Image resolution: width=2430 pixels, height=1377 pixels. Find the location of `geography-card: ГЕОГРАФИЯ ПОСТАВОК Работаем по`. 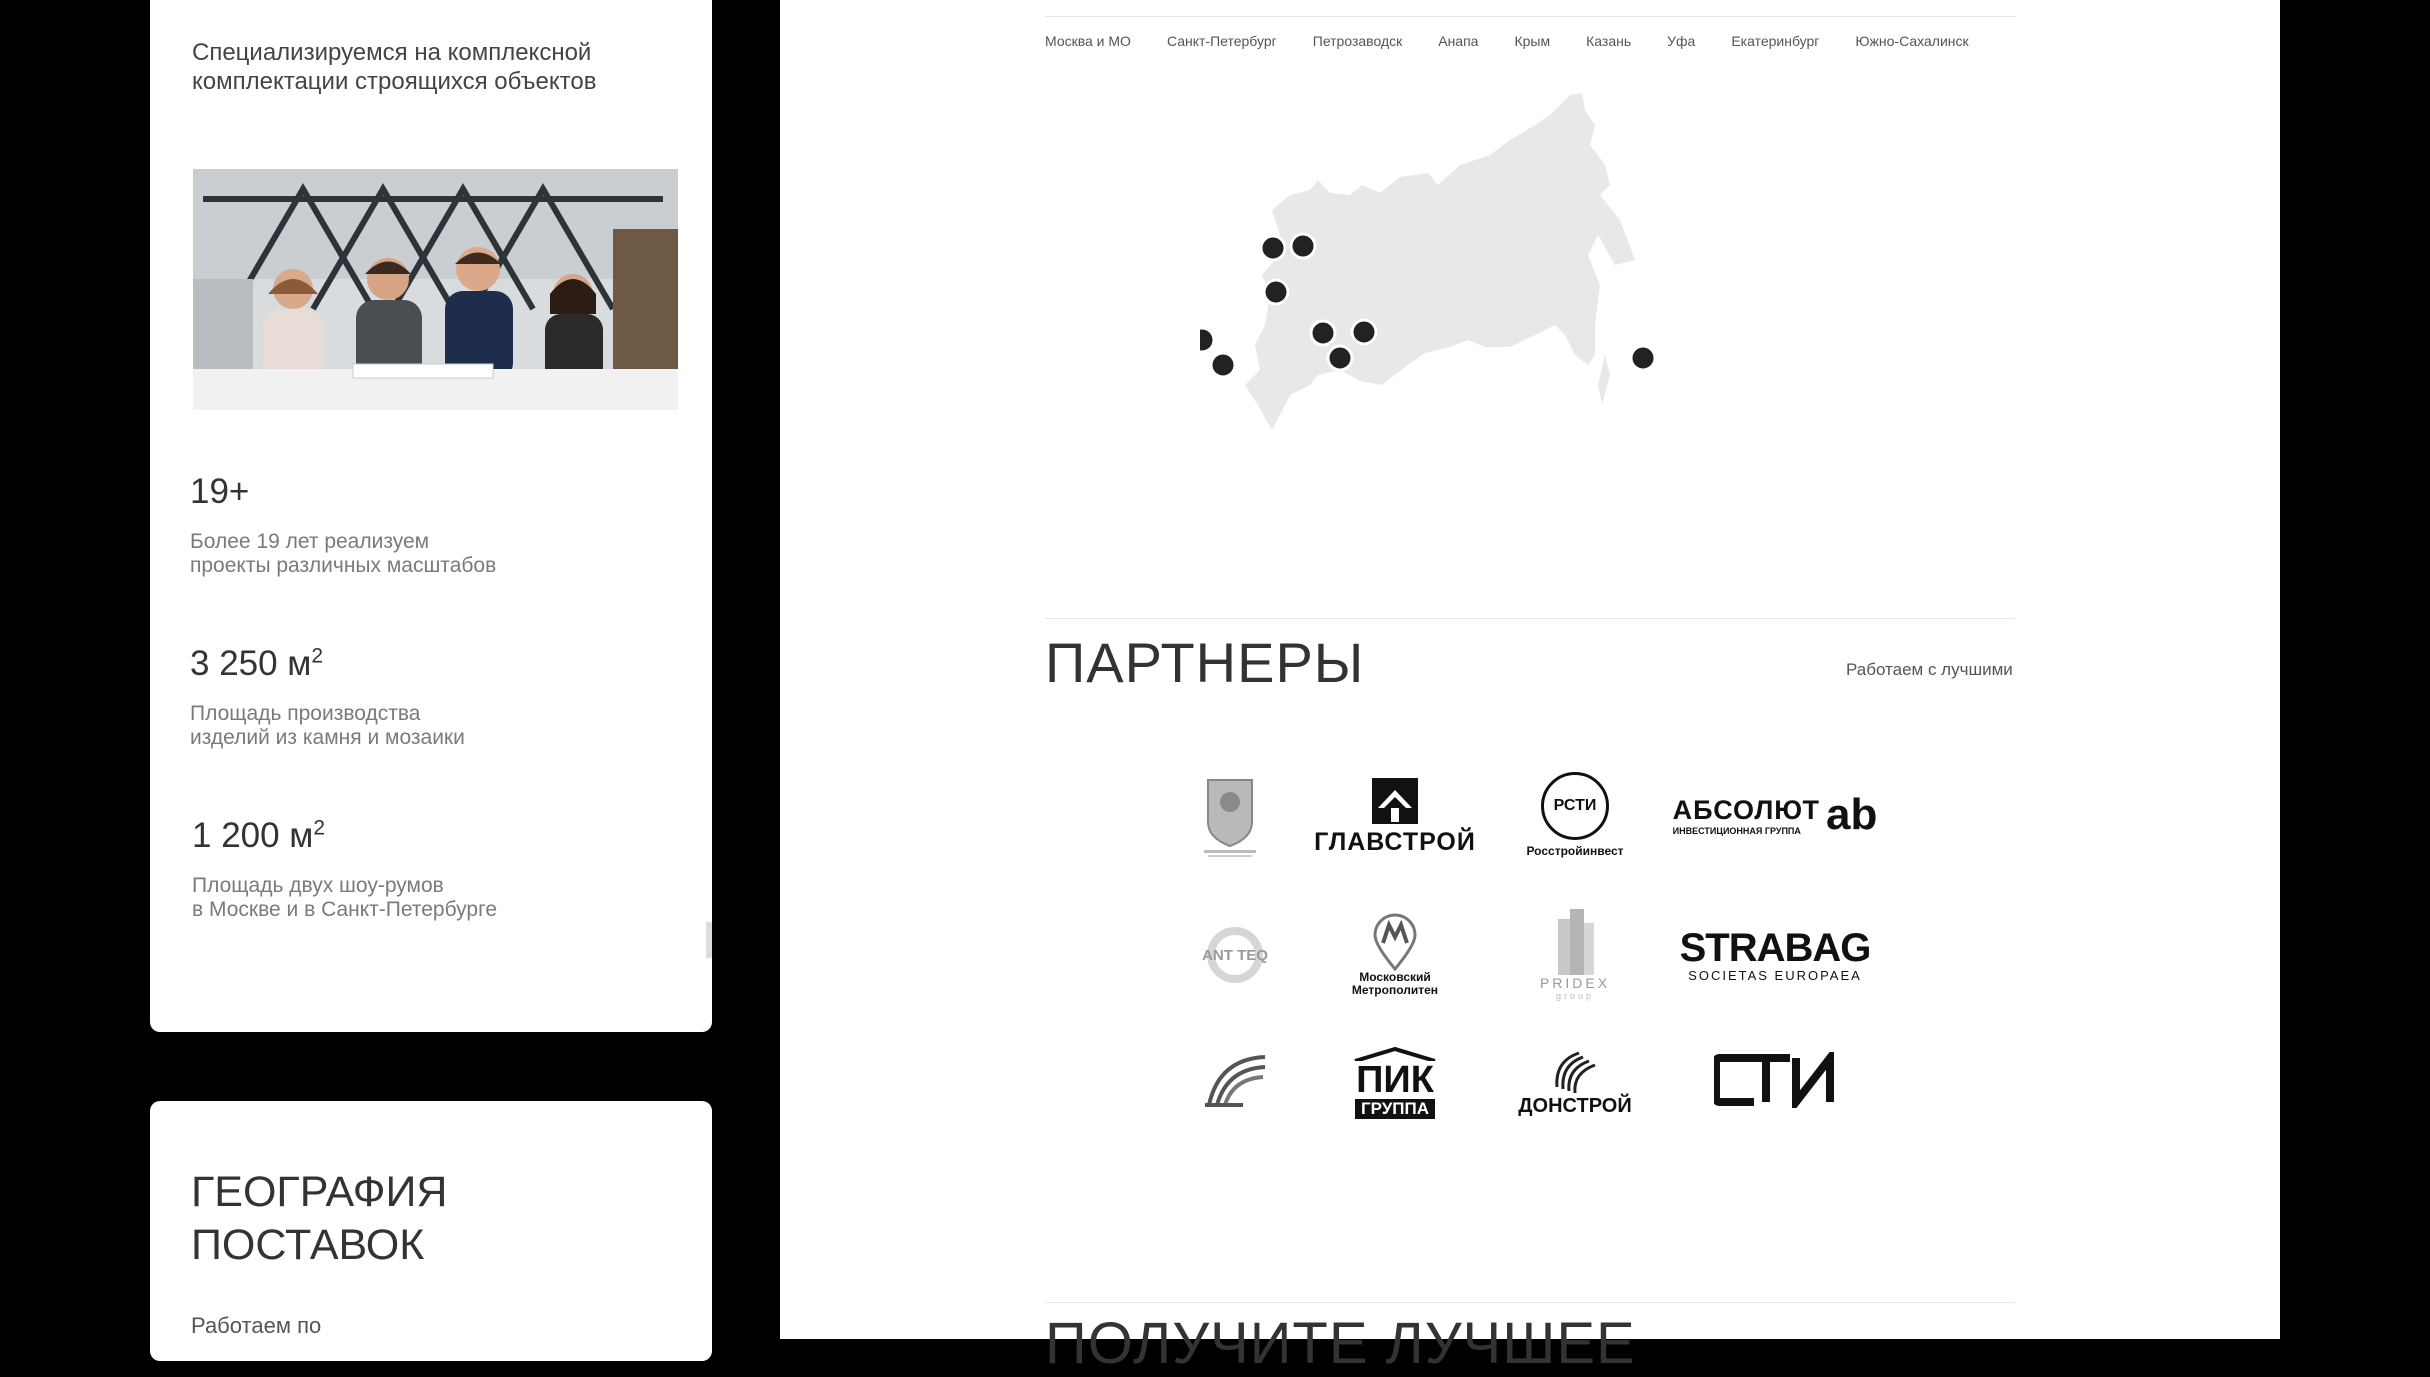

geography-card: ГЕОГРАФИЯ ПОСТАВОК Работаем по is located at coordinates (431, 1231).